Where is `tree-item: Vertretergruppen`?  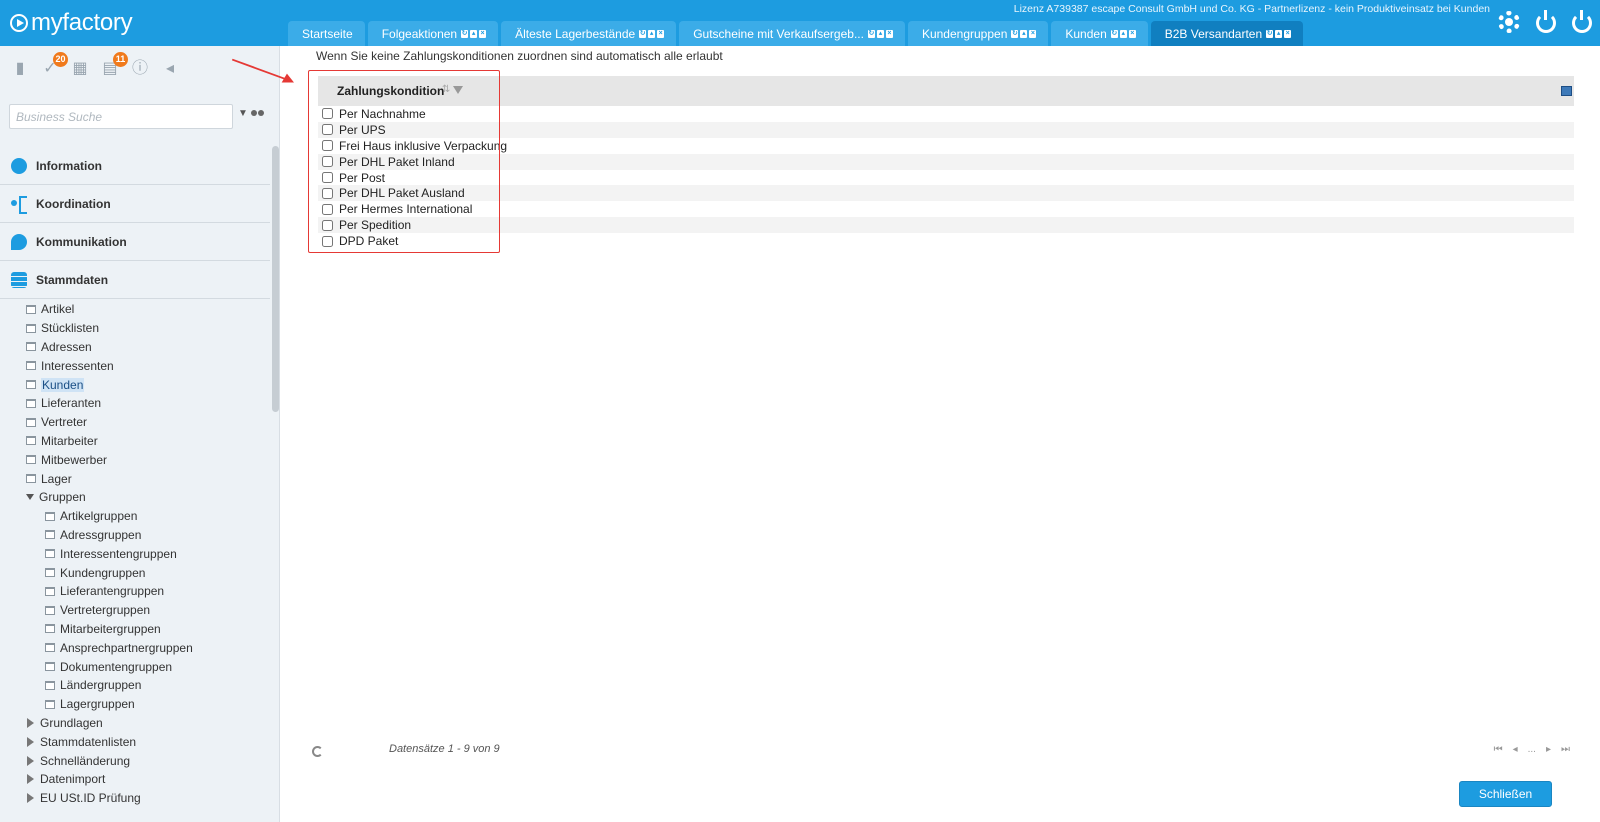 tree-item: Vertretergruppen is located at coordinates (135, 610).